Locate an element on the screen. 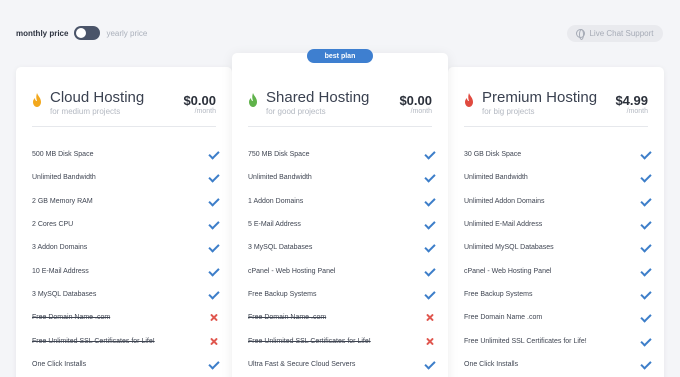  feature-label: 2 Cores CPU is located at coordinates (53, 225).